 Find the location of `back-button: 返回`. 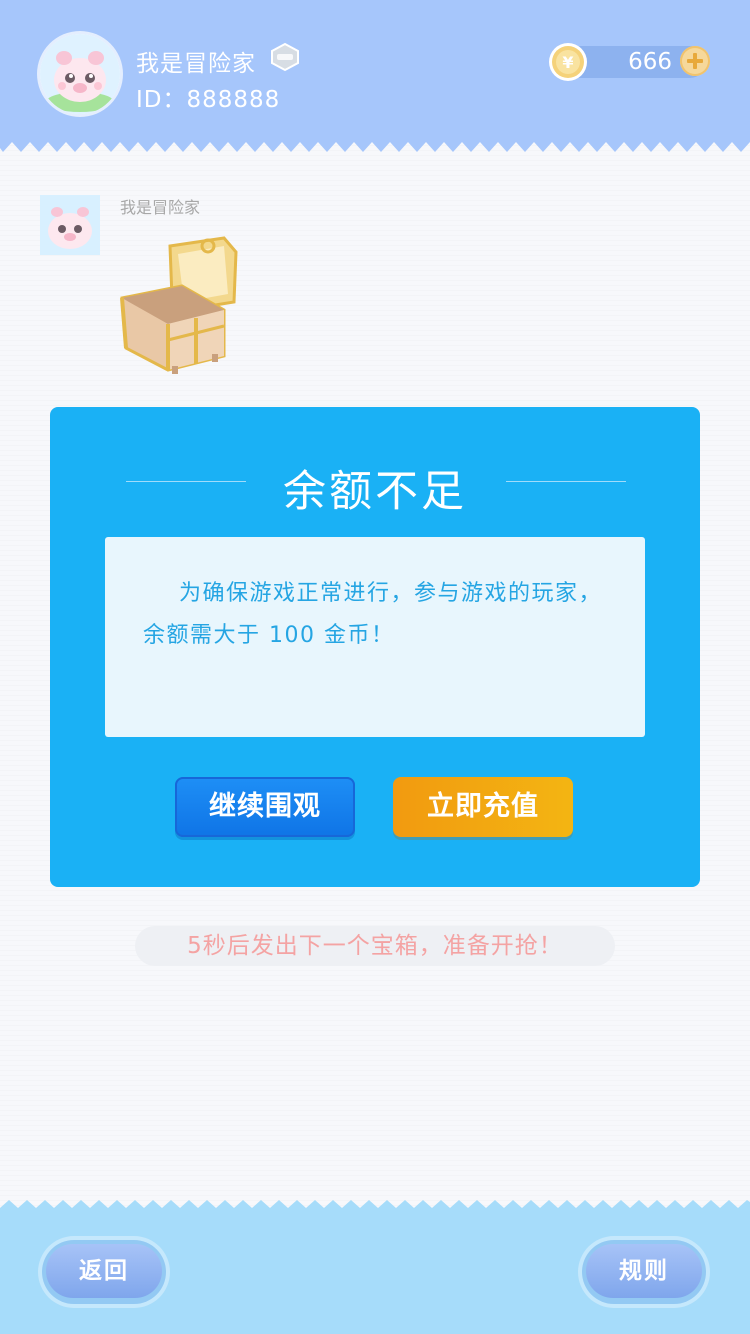

back-button: 返回 is located at coordinates (104, 1272).